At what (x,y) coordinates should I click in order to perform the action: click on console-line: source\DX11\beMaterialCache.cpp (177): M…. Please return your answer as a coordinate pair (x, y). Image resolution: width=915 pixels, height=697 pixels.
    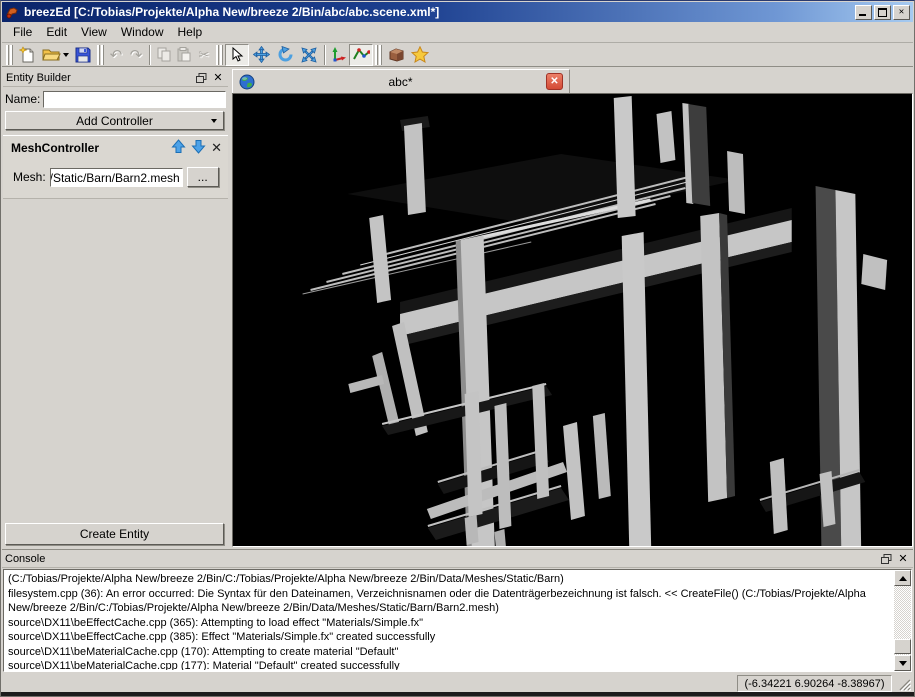
    Looking at the image, I should click on (204, 665).